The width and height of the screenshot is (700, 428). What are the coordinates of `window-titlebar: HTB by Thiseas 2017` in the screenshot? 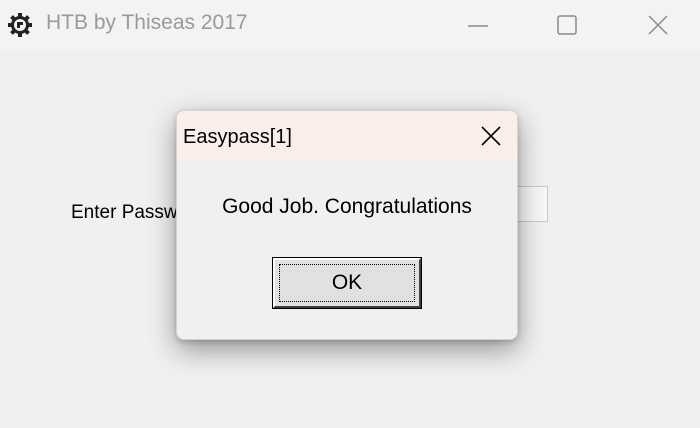 It's located at (350, 25).